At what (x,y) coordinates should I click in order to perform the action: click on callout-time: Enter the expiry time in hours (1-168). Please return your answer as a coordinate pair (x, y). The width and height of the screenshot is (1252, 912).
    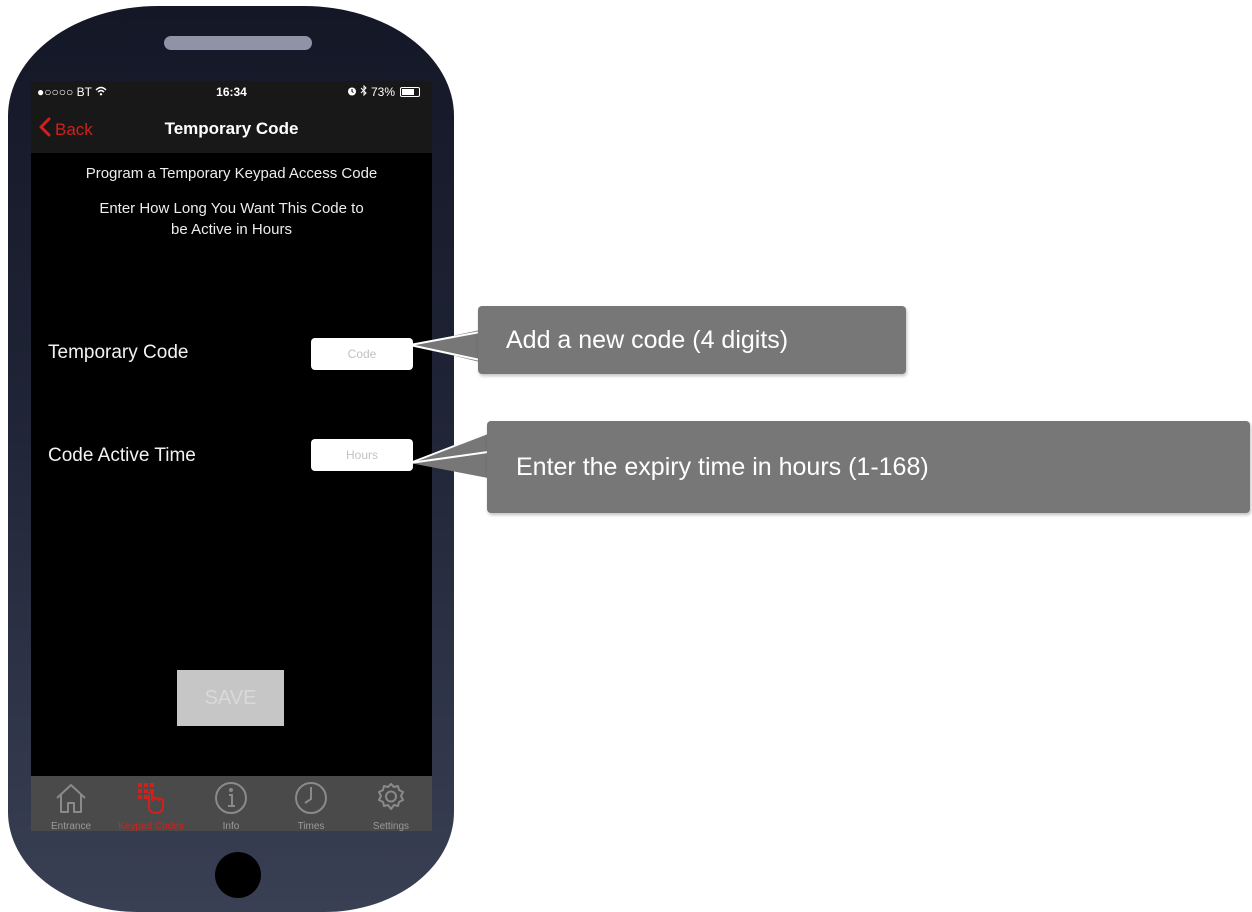
    Looking at the image, I should click on (868, 467).